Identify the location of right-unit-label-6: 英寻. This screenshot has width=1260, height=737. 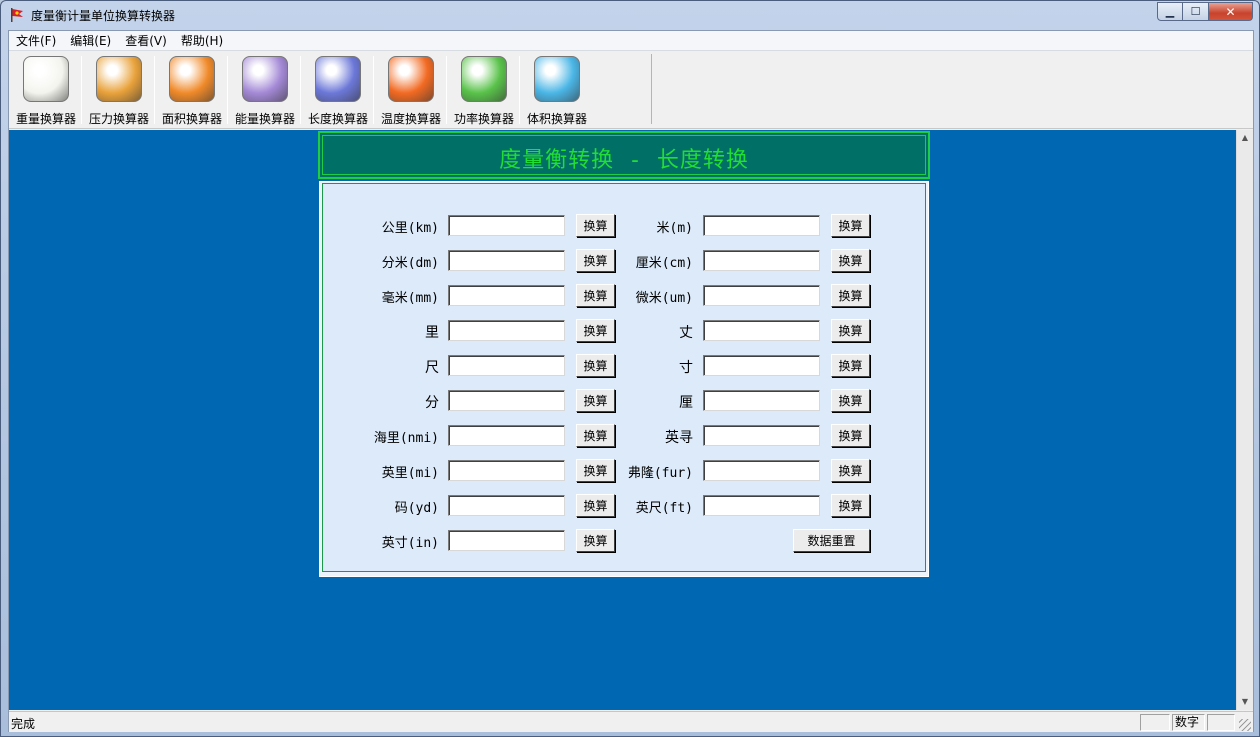
(679, 438).